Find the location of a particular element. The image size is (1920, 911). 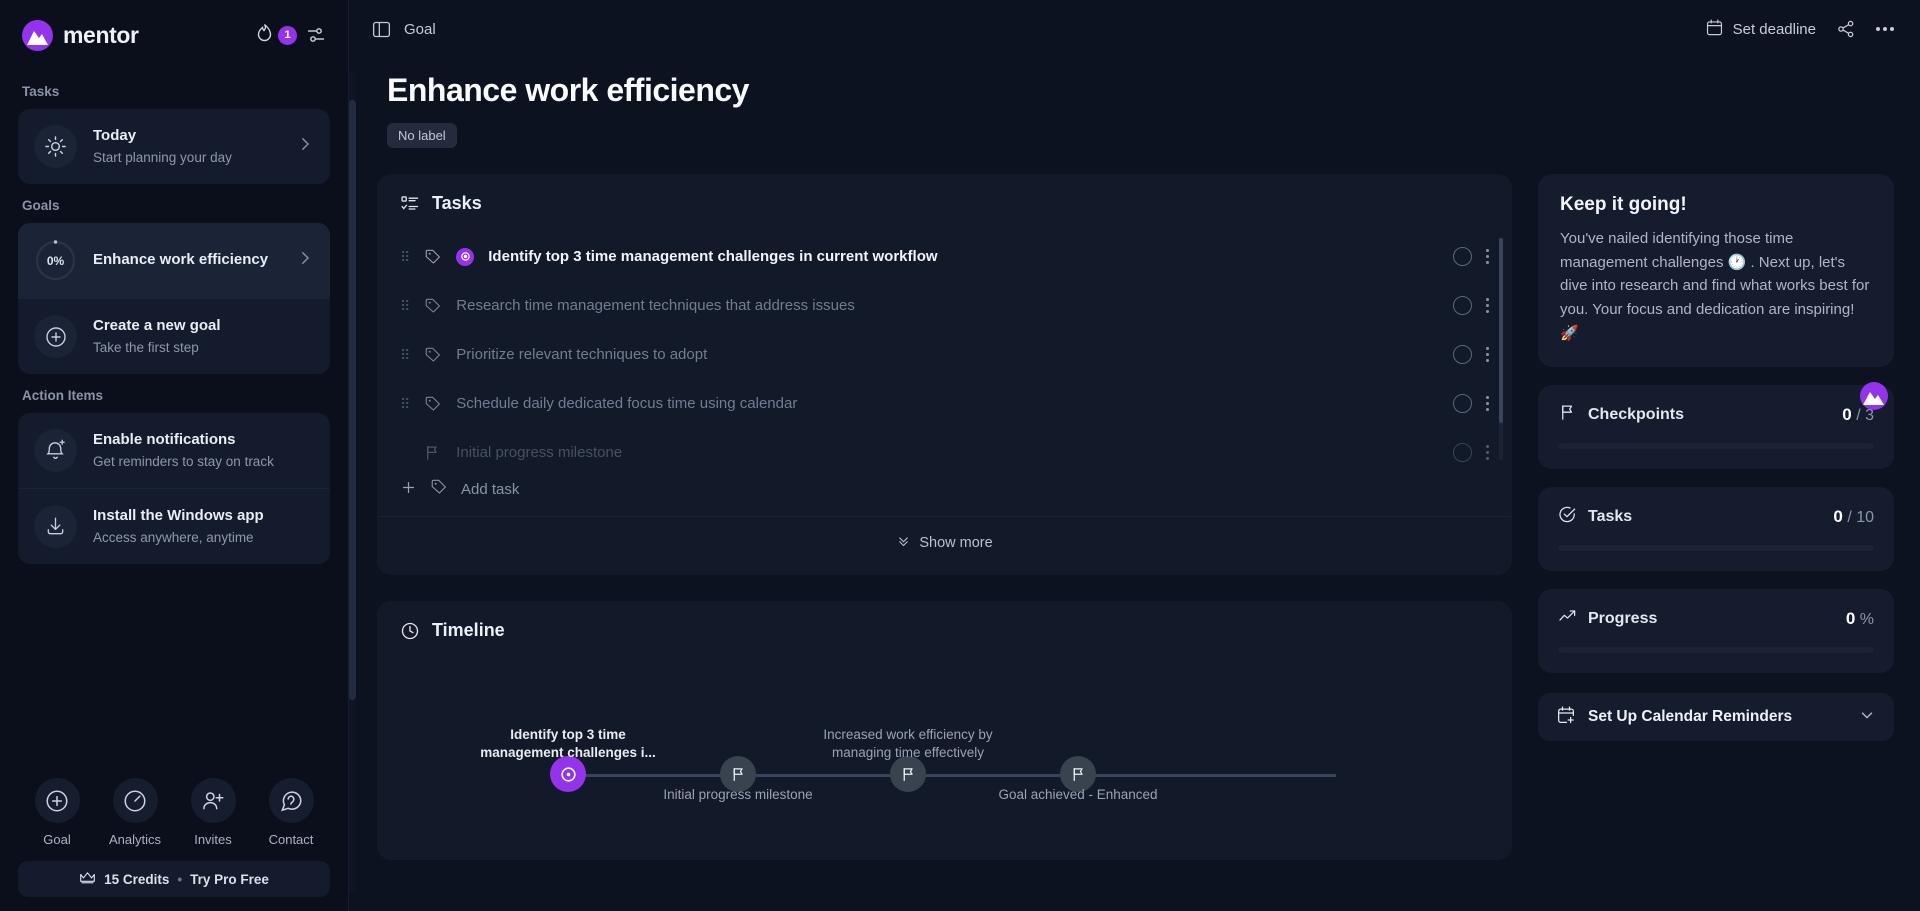

bell-plus-icon is located at coordinates (55, 450).